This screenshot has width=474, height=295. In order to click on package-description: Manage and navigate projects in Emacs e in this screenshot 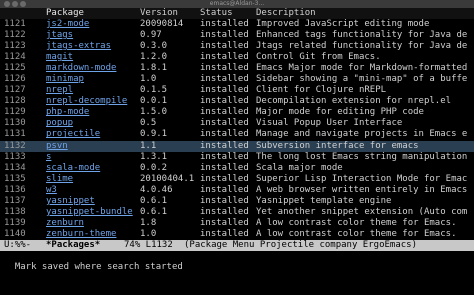, I will do `click(362, 134)`.